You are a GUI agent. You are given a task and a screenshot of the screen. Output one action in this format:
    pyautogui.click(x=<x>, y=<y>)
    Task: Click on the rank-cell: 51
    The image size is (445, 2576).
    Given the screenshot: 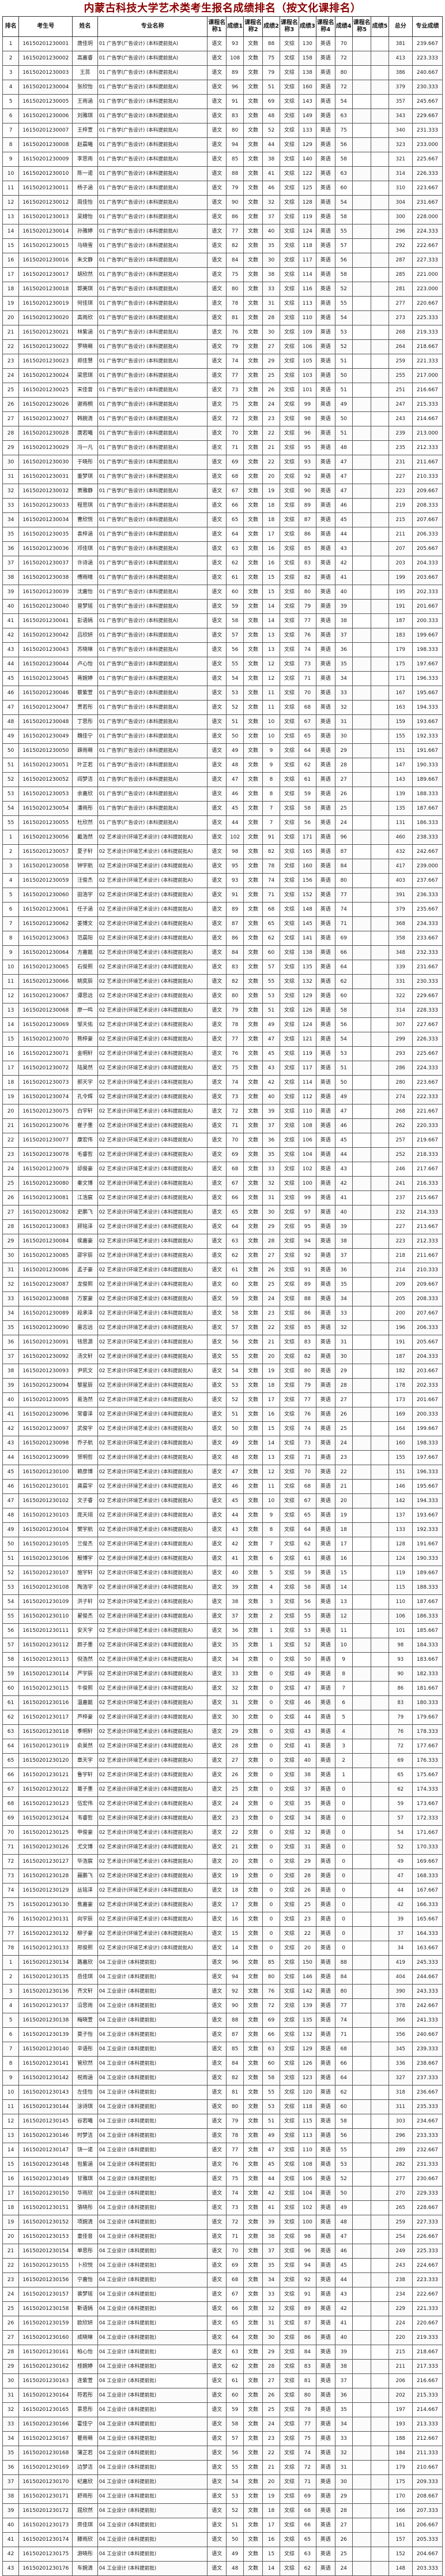 What is the action you would take?
    pyautogui.click(x=11, y=766)
    